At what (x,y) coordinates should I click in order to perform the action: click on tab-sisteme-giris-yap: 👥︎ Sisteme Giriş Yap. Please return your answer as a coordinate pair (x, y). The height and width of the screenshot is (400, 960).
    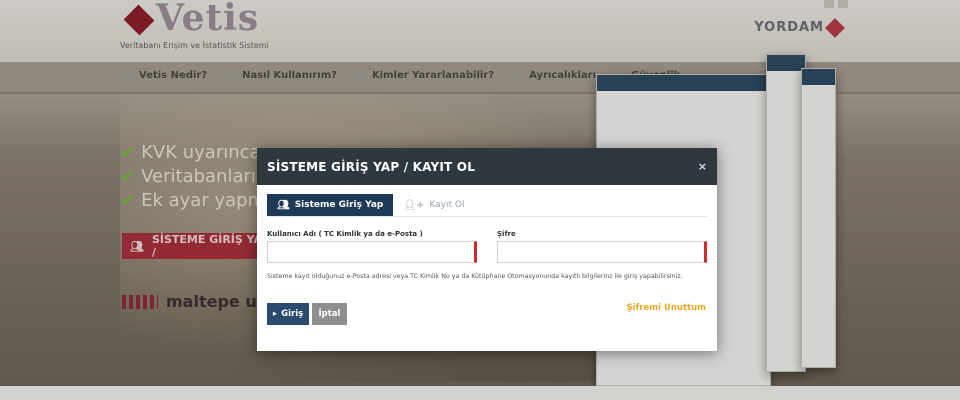
    Looking at the image, I should click on (330, 205).